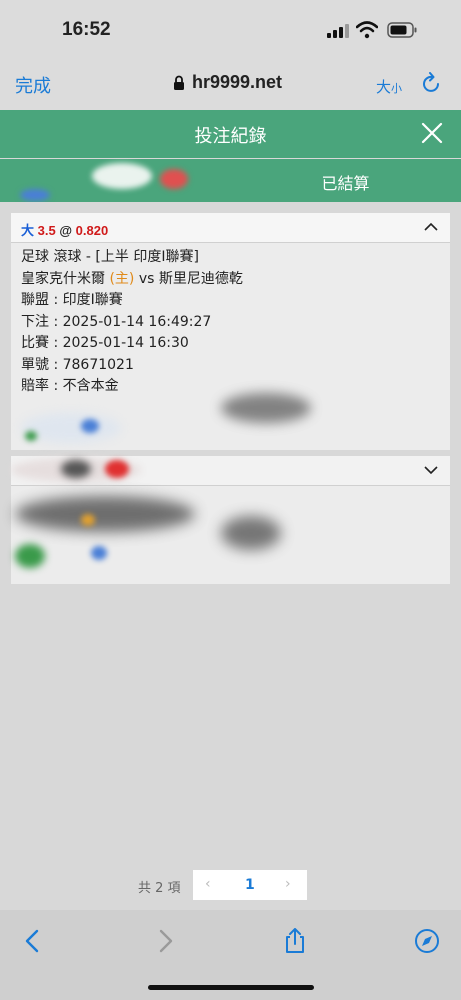 The width and height of the screenshot is (461, 1000). I want to click on match-line: 比賽 : 2025-01-14 16:30, so click(105, 343).